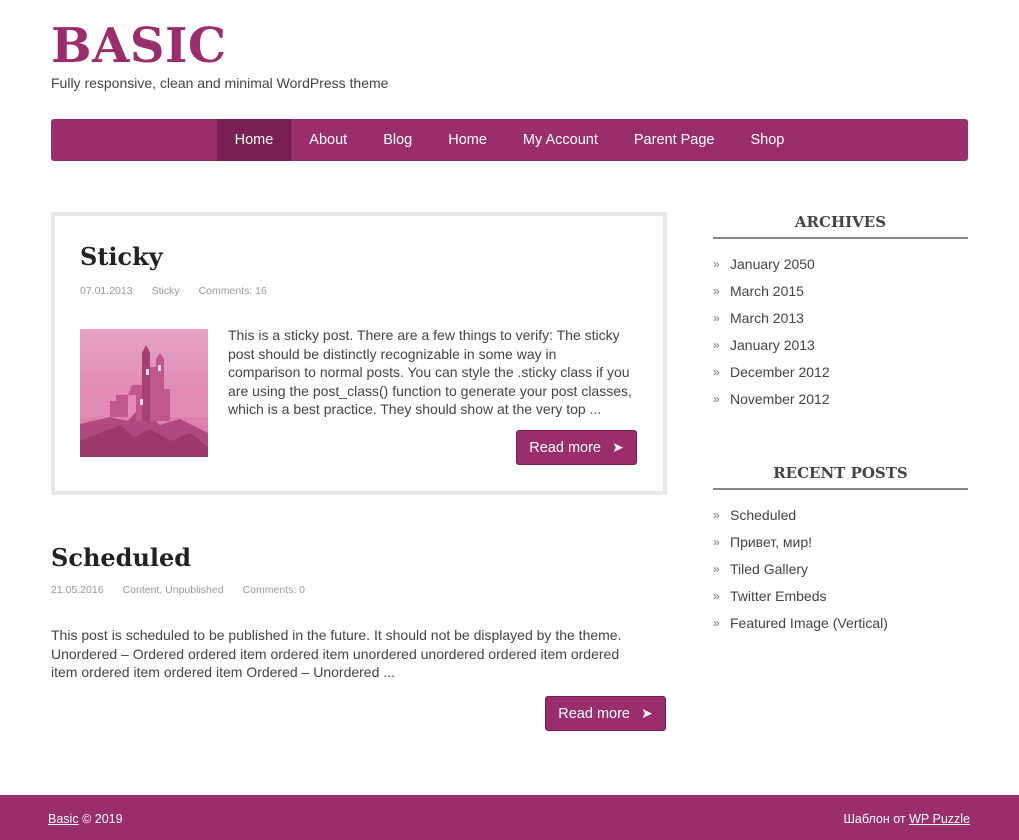 This screenshot has height=840, width=1019. I want to click on archive-link: January 2050, so click(772, 264).